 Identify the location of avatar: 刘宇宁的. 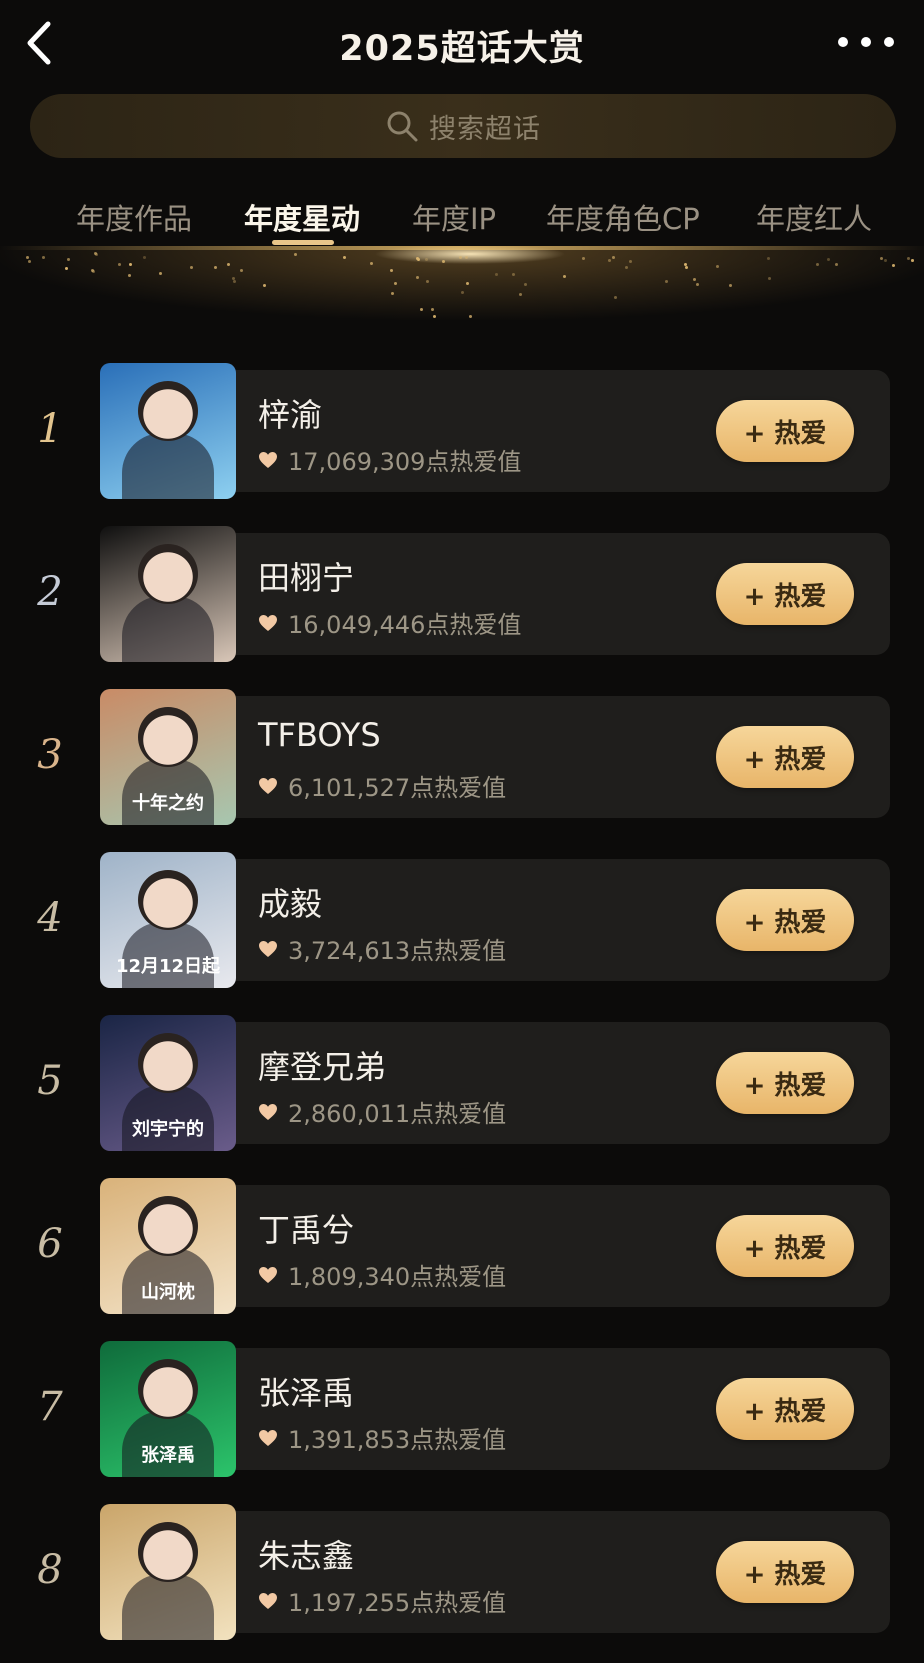
(168, 1083).